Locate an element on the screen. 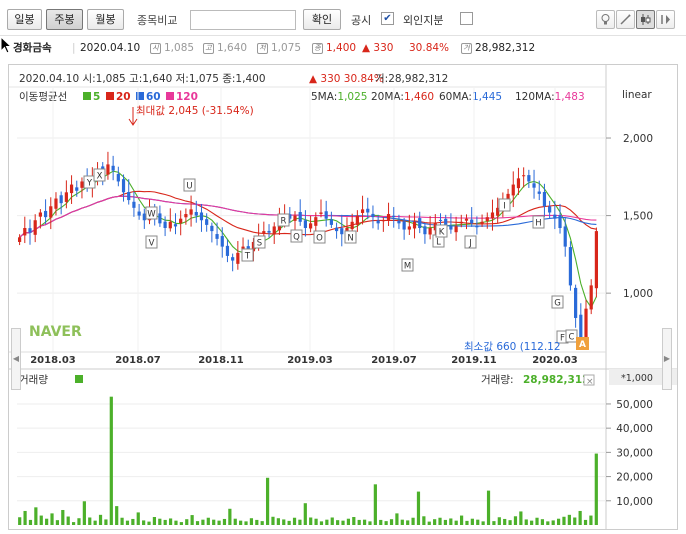 The height and width of the screenshot is (534, 686). ma-value: 1,445 is located at coordinates (487, 97).